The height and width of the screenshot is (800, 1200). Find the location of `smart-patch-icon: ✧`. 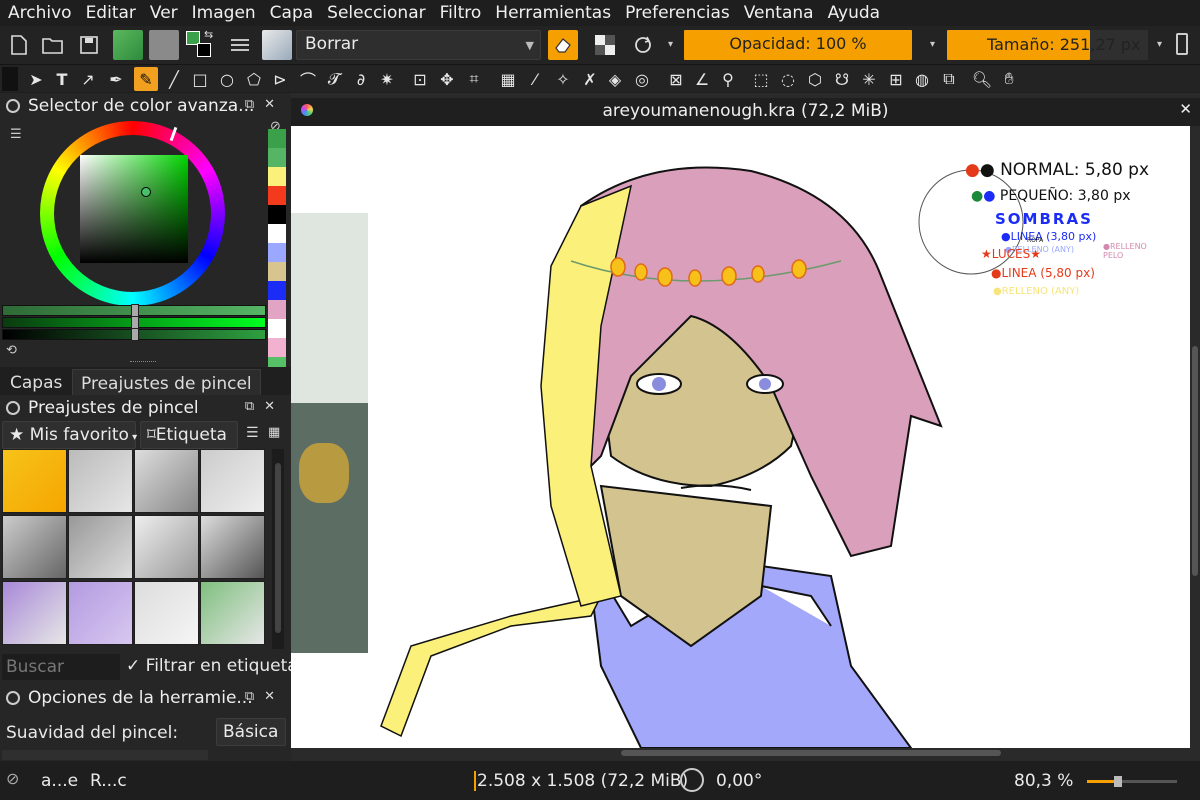

smart-patch-icon: ✧ is located at coordinates (563, 79).